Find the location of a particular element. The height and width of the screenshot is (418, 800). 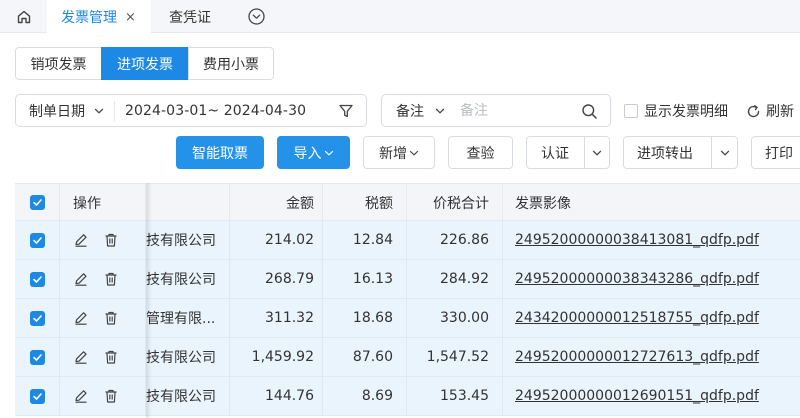

row-total: 153.45 is located at coordinates (455, 396).